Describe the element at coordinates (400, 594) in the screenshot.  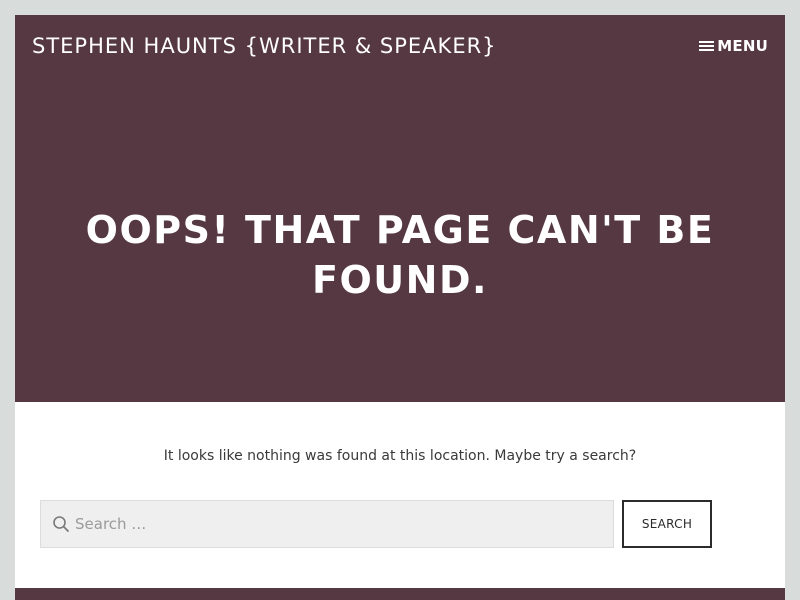
I see `footer-band` at that location.